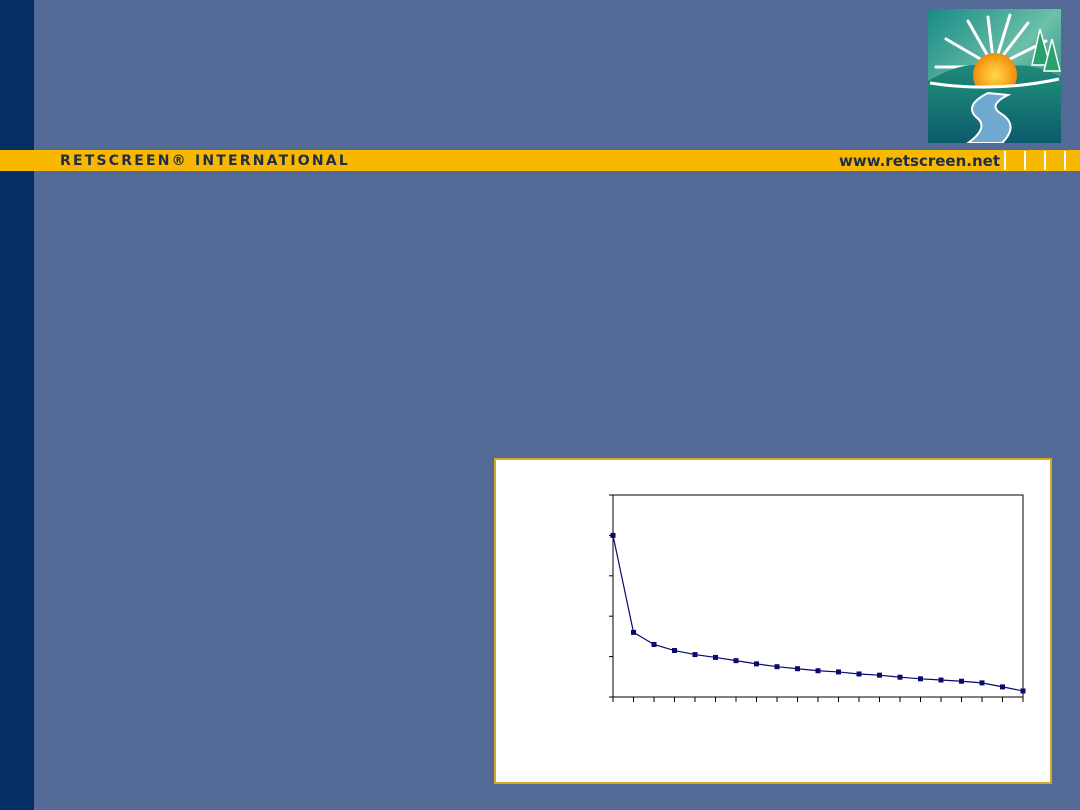 Image resolution: width=1080 pixels, height=810 pixels. What do you see at coordinates (919, 160) in the screenshot?
I see `website-link: www.retscreen.net` at bounding box center [919, 160].